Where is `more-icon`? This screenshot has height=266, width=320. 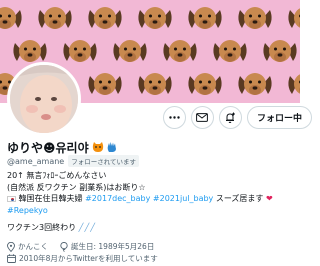
more-icon is located at coordinates (174, 117).